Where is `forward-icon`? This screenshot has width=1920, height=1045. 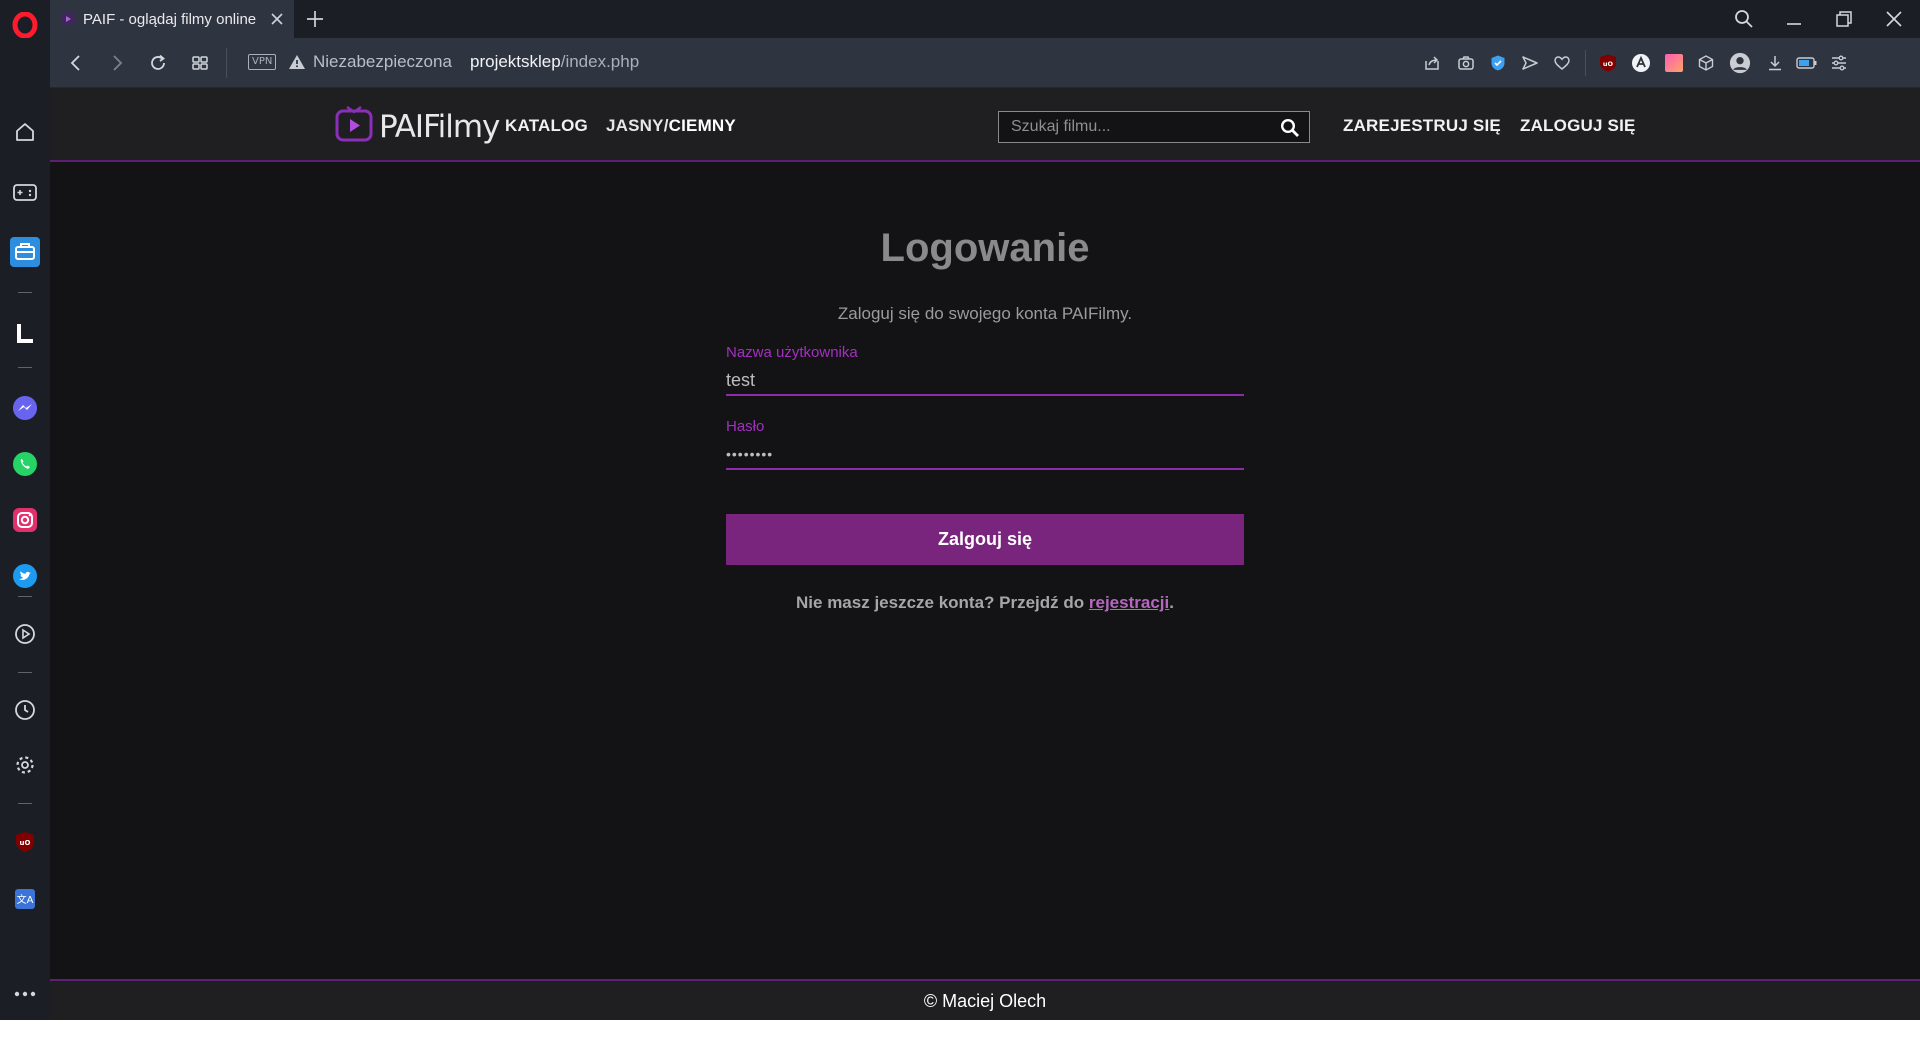 forward-icon is located at coordinates (117, 63).